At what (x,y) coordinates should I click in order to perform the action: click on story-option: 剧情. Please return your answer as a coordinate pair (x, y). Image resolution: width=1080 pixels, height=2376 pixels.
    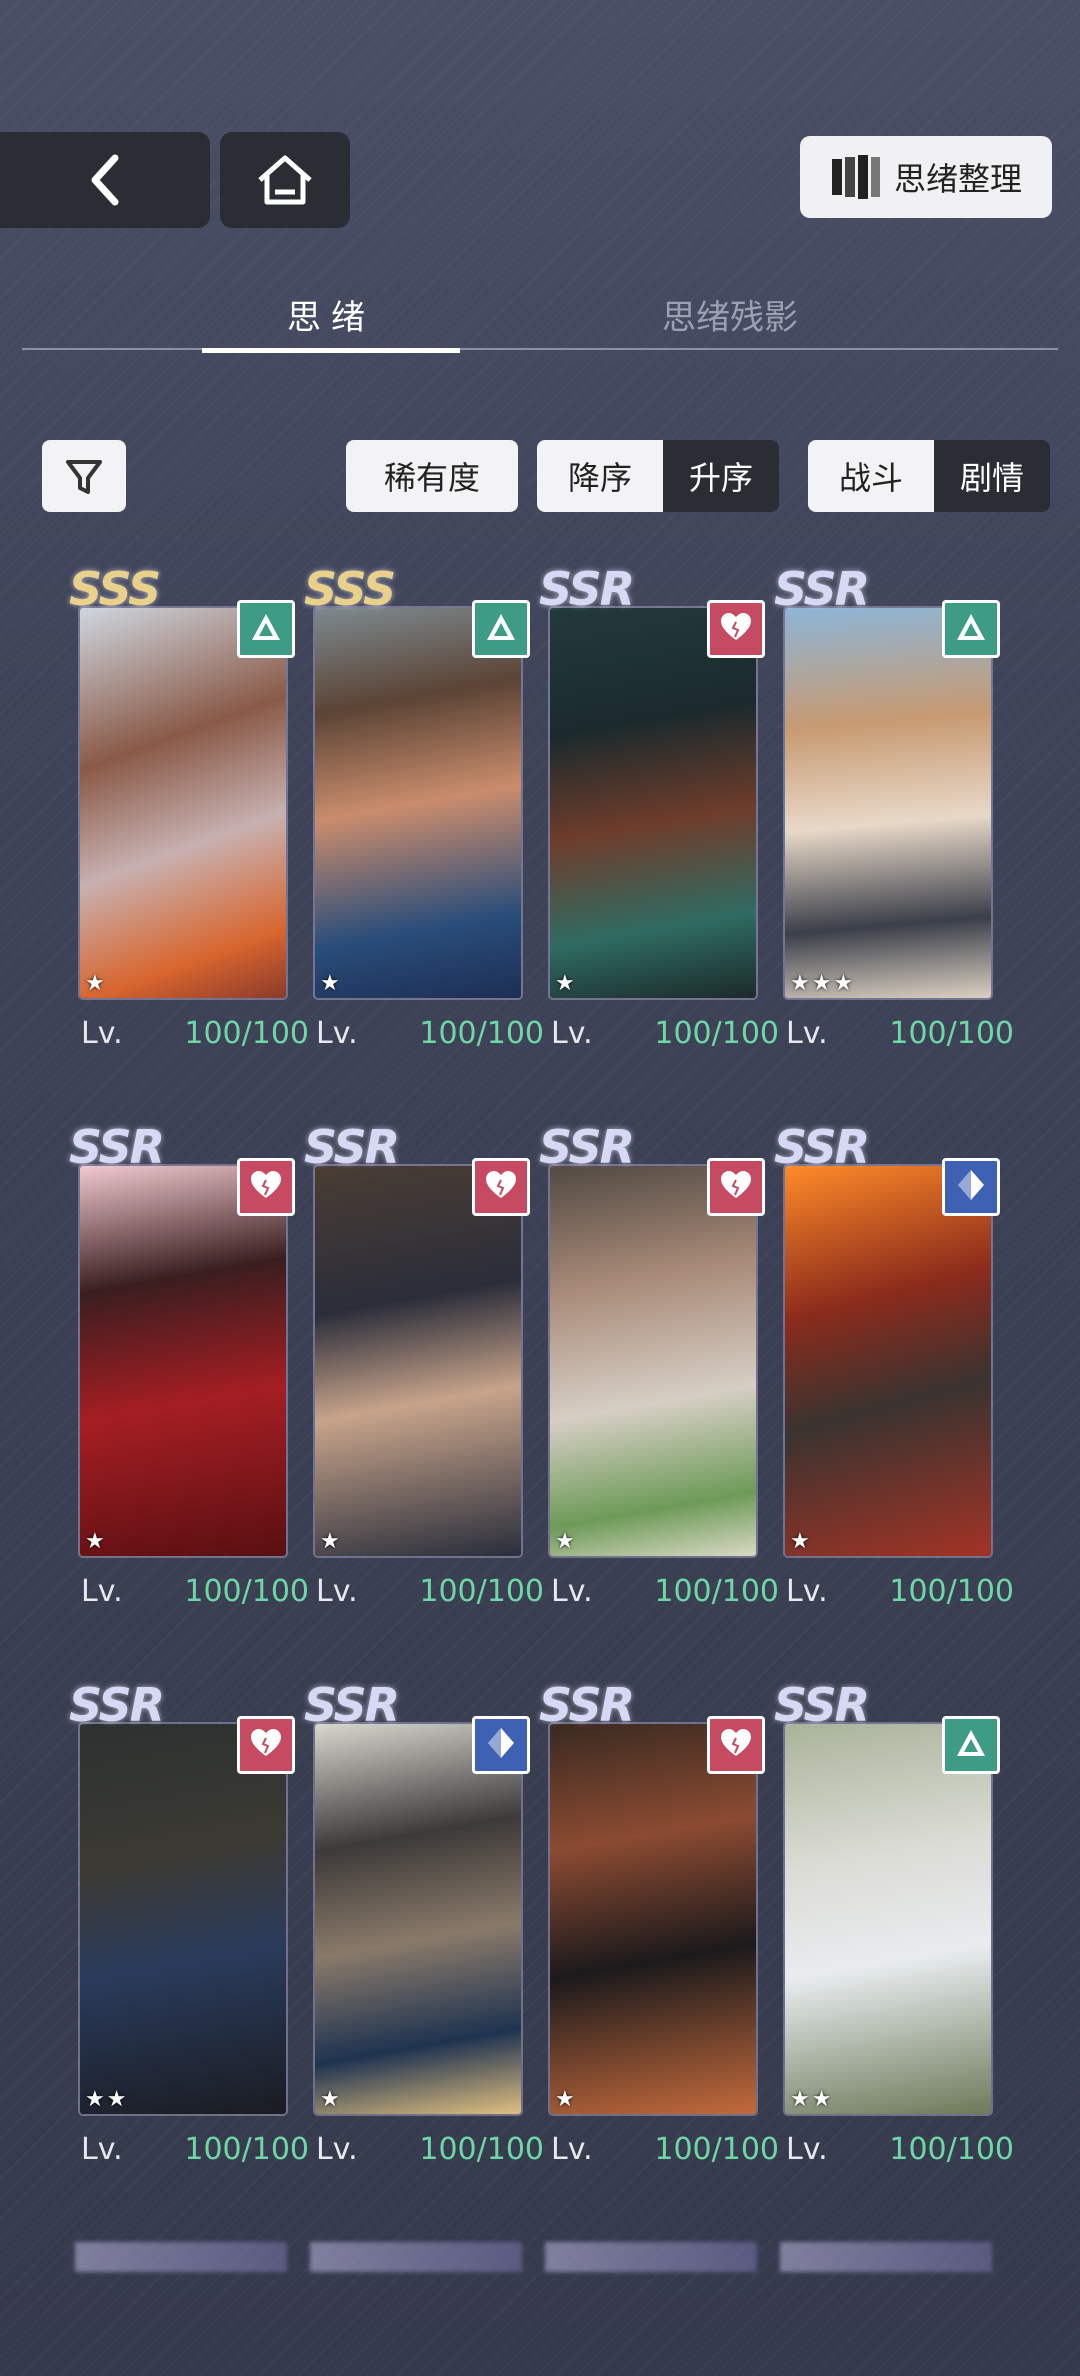
    Looking at the image, I should click on (992, 476).